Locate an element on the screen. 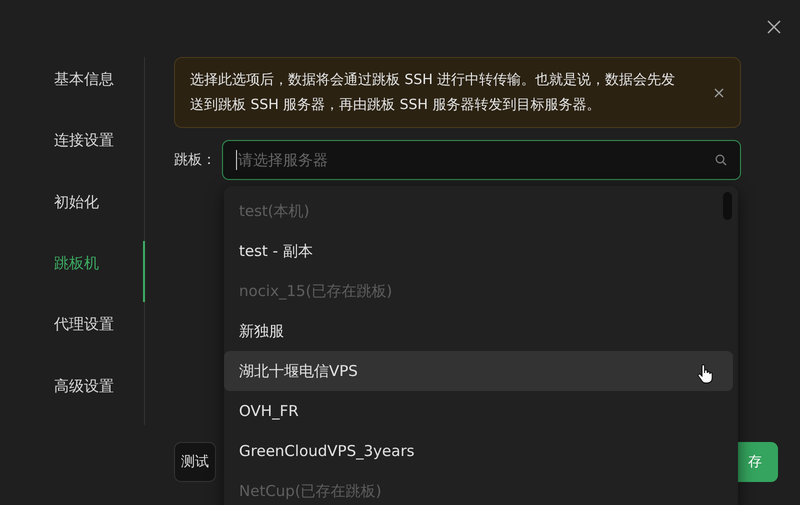 The image size is (800, 505). sidebar-item: 高级设置 is located at coordinates (72, 394).